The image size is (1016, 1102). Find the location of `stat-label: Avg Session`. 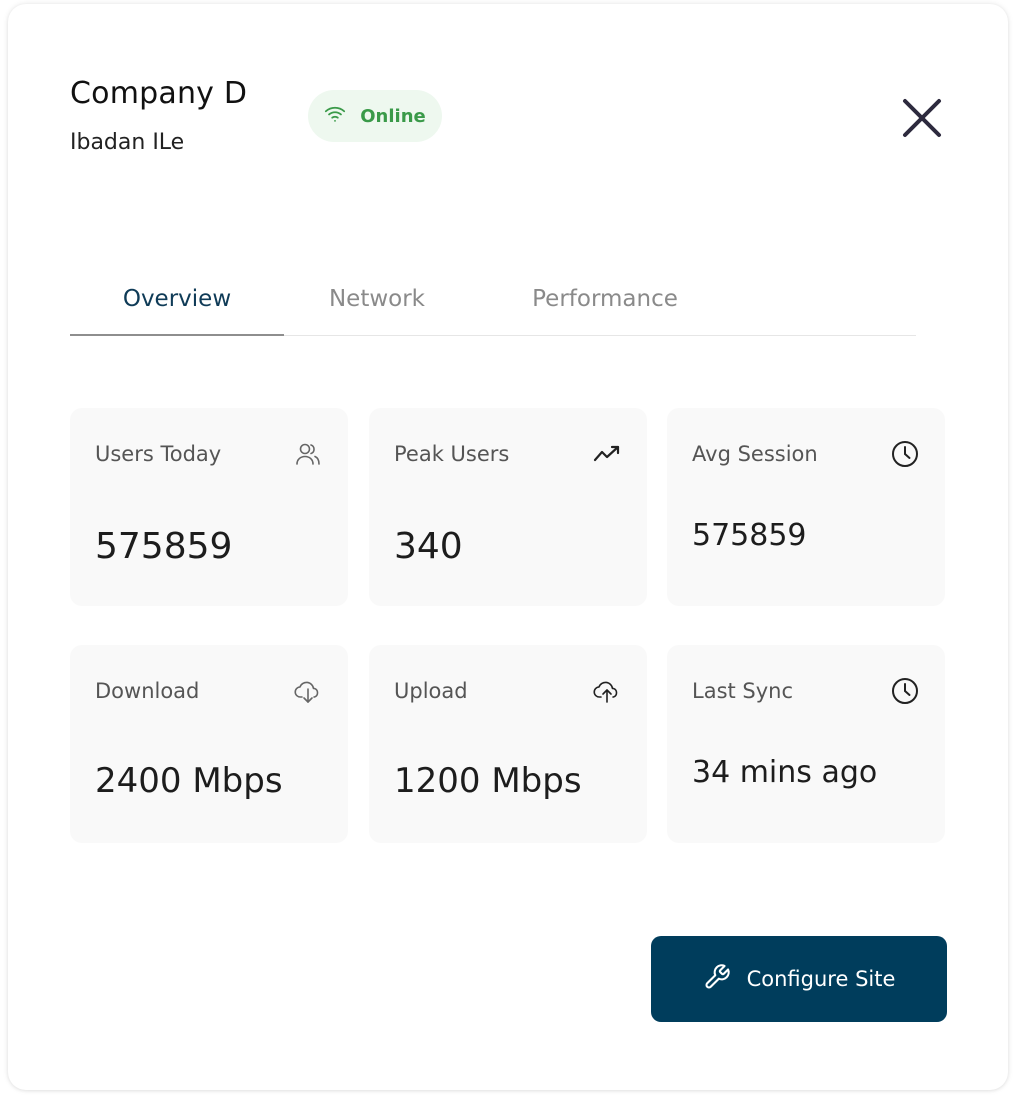

stat-label: Avg Session is located at coordinates (755, 454).